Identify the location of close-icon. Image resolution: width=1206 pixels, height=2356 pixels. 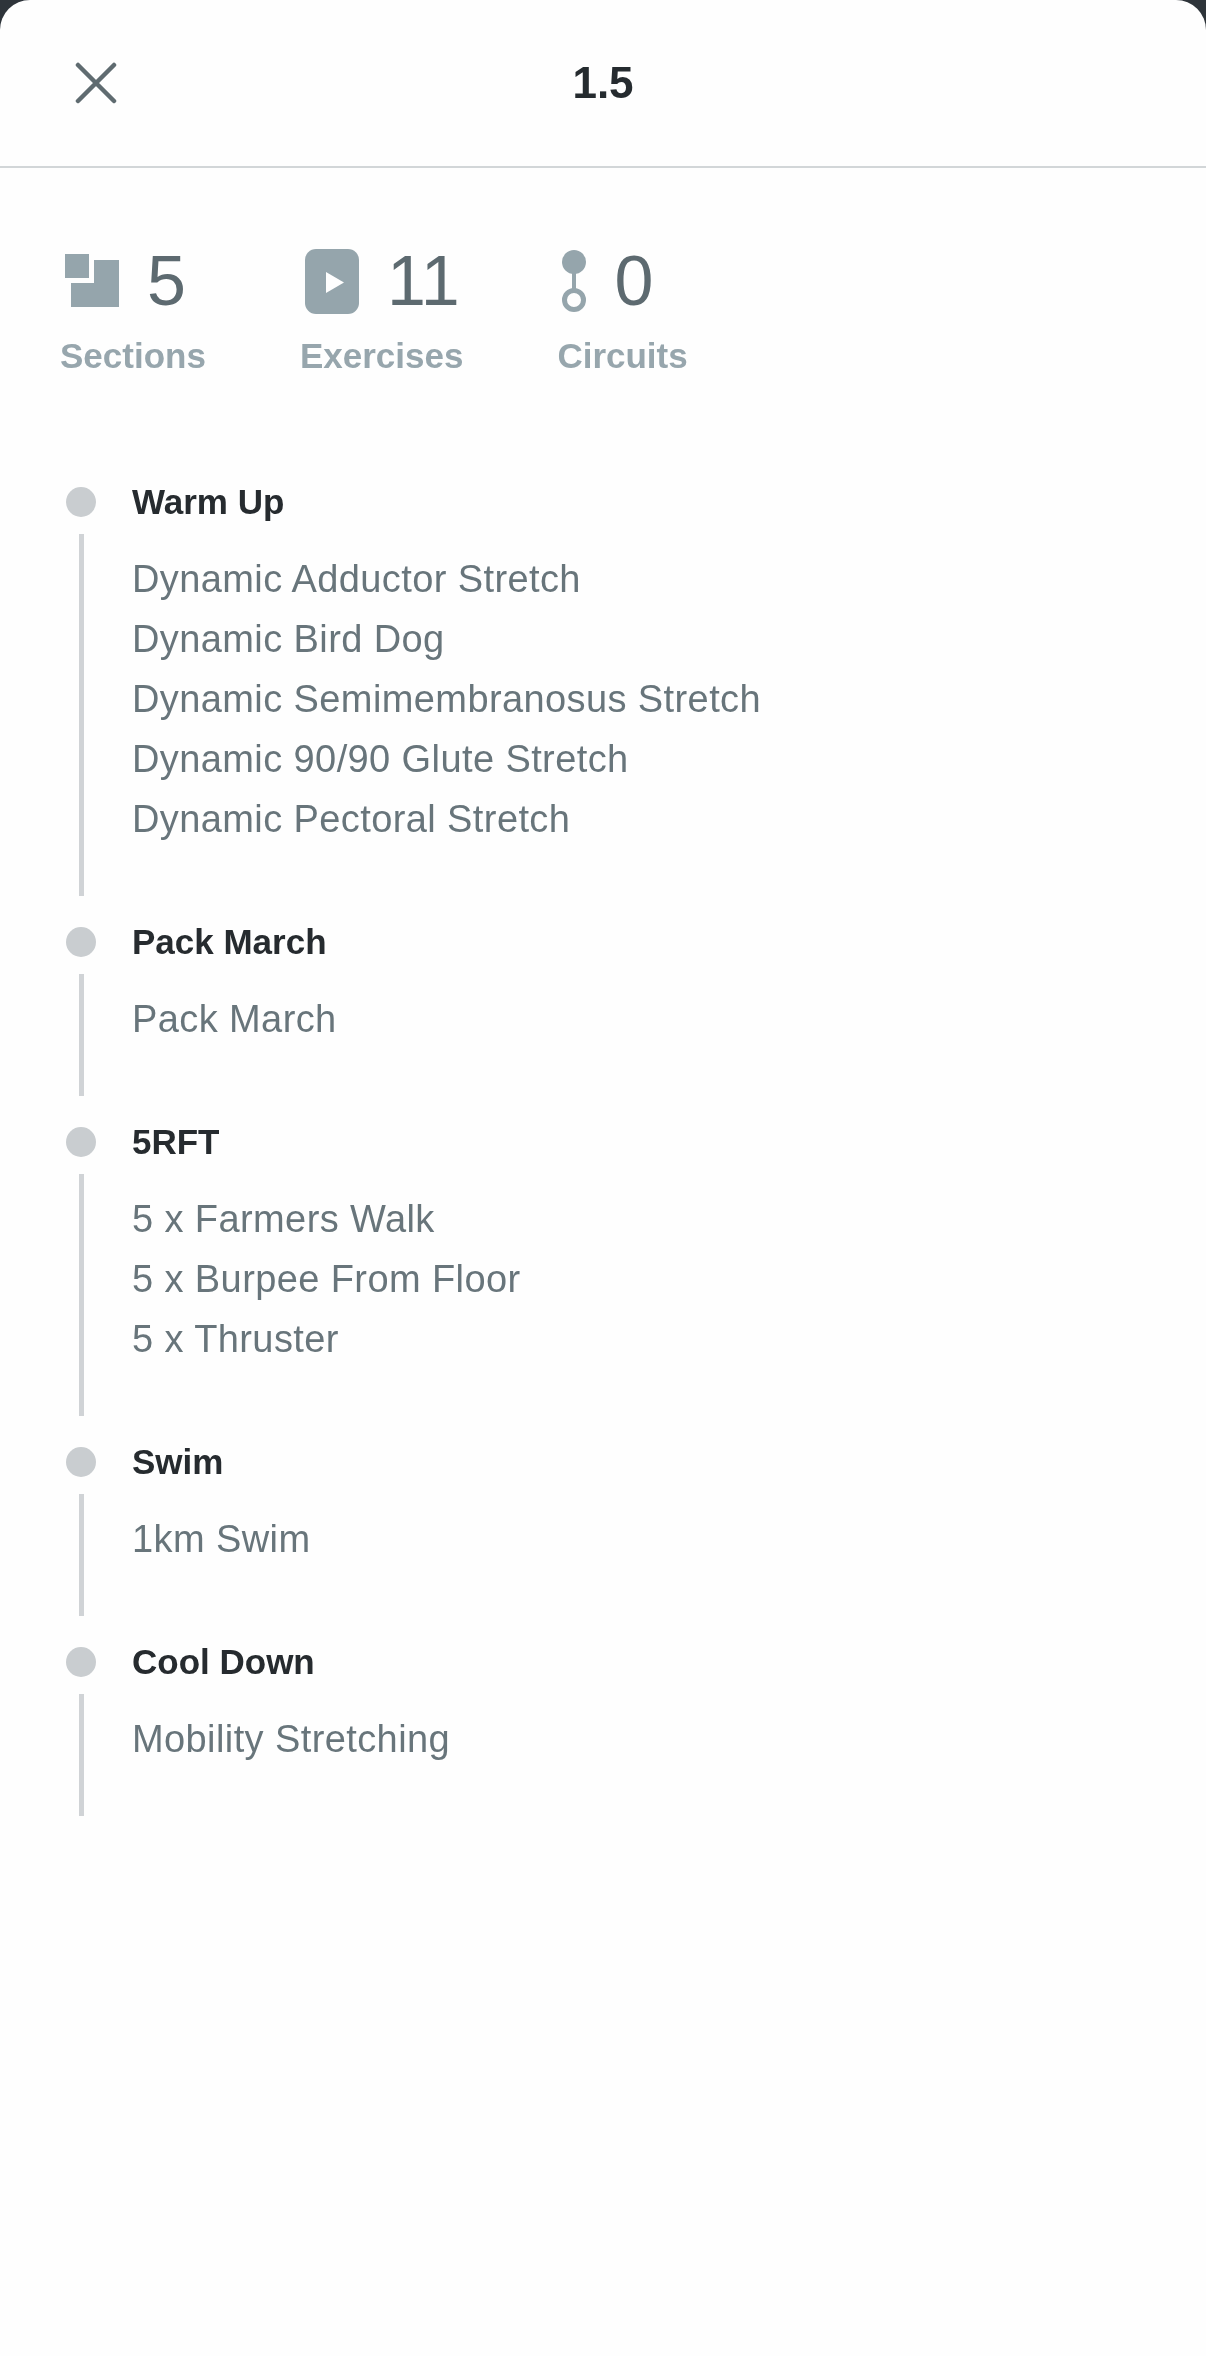
(96, 83).